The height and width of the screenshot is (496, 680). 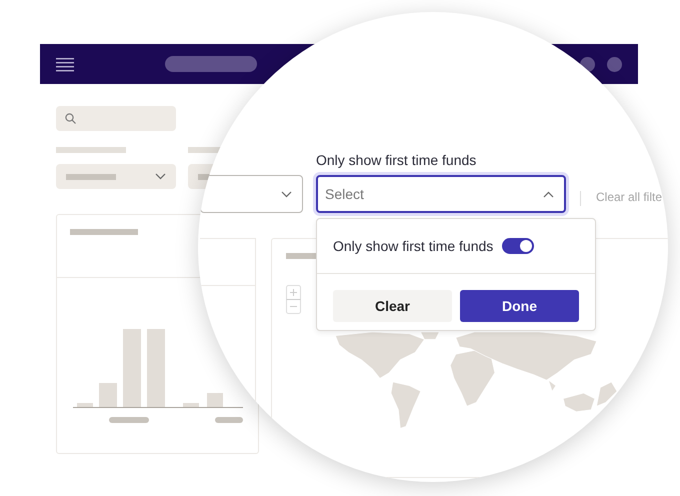 I want to click on search-field, so click(x=116, y=118).